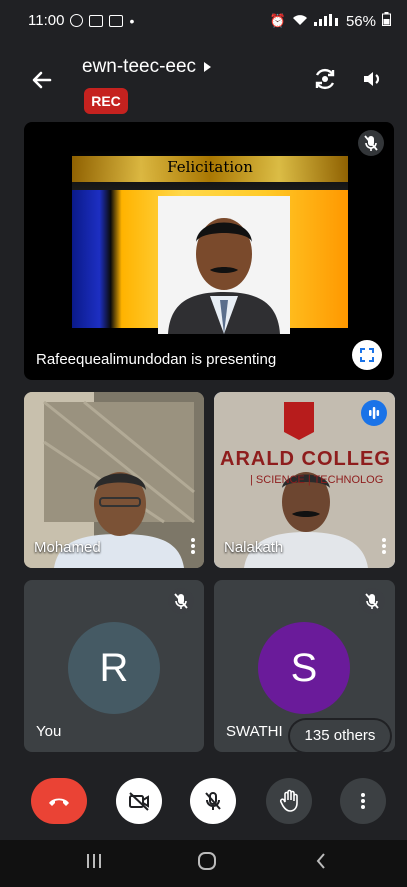  I want to click on whatsapp-icon, so click(77, 20).